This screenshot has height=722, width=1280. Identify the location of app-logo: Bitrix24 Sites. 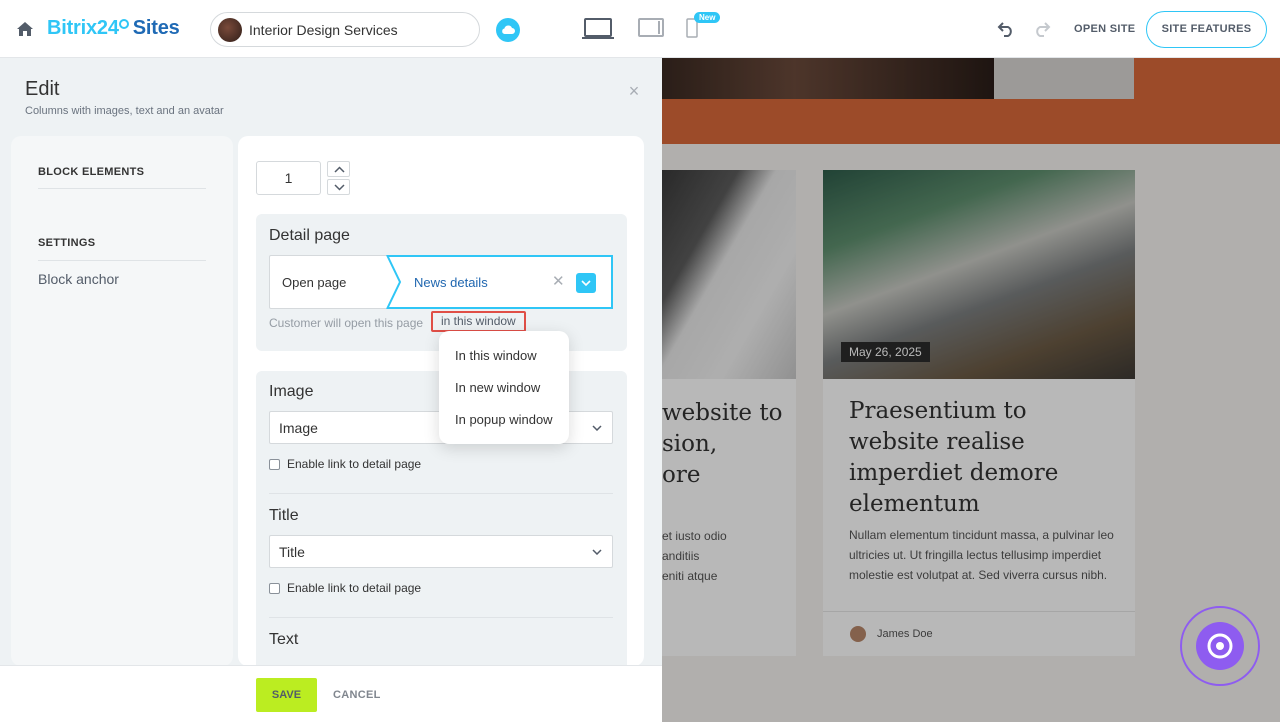
(113, 28).